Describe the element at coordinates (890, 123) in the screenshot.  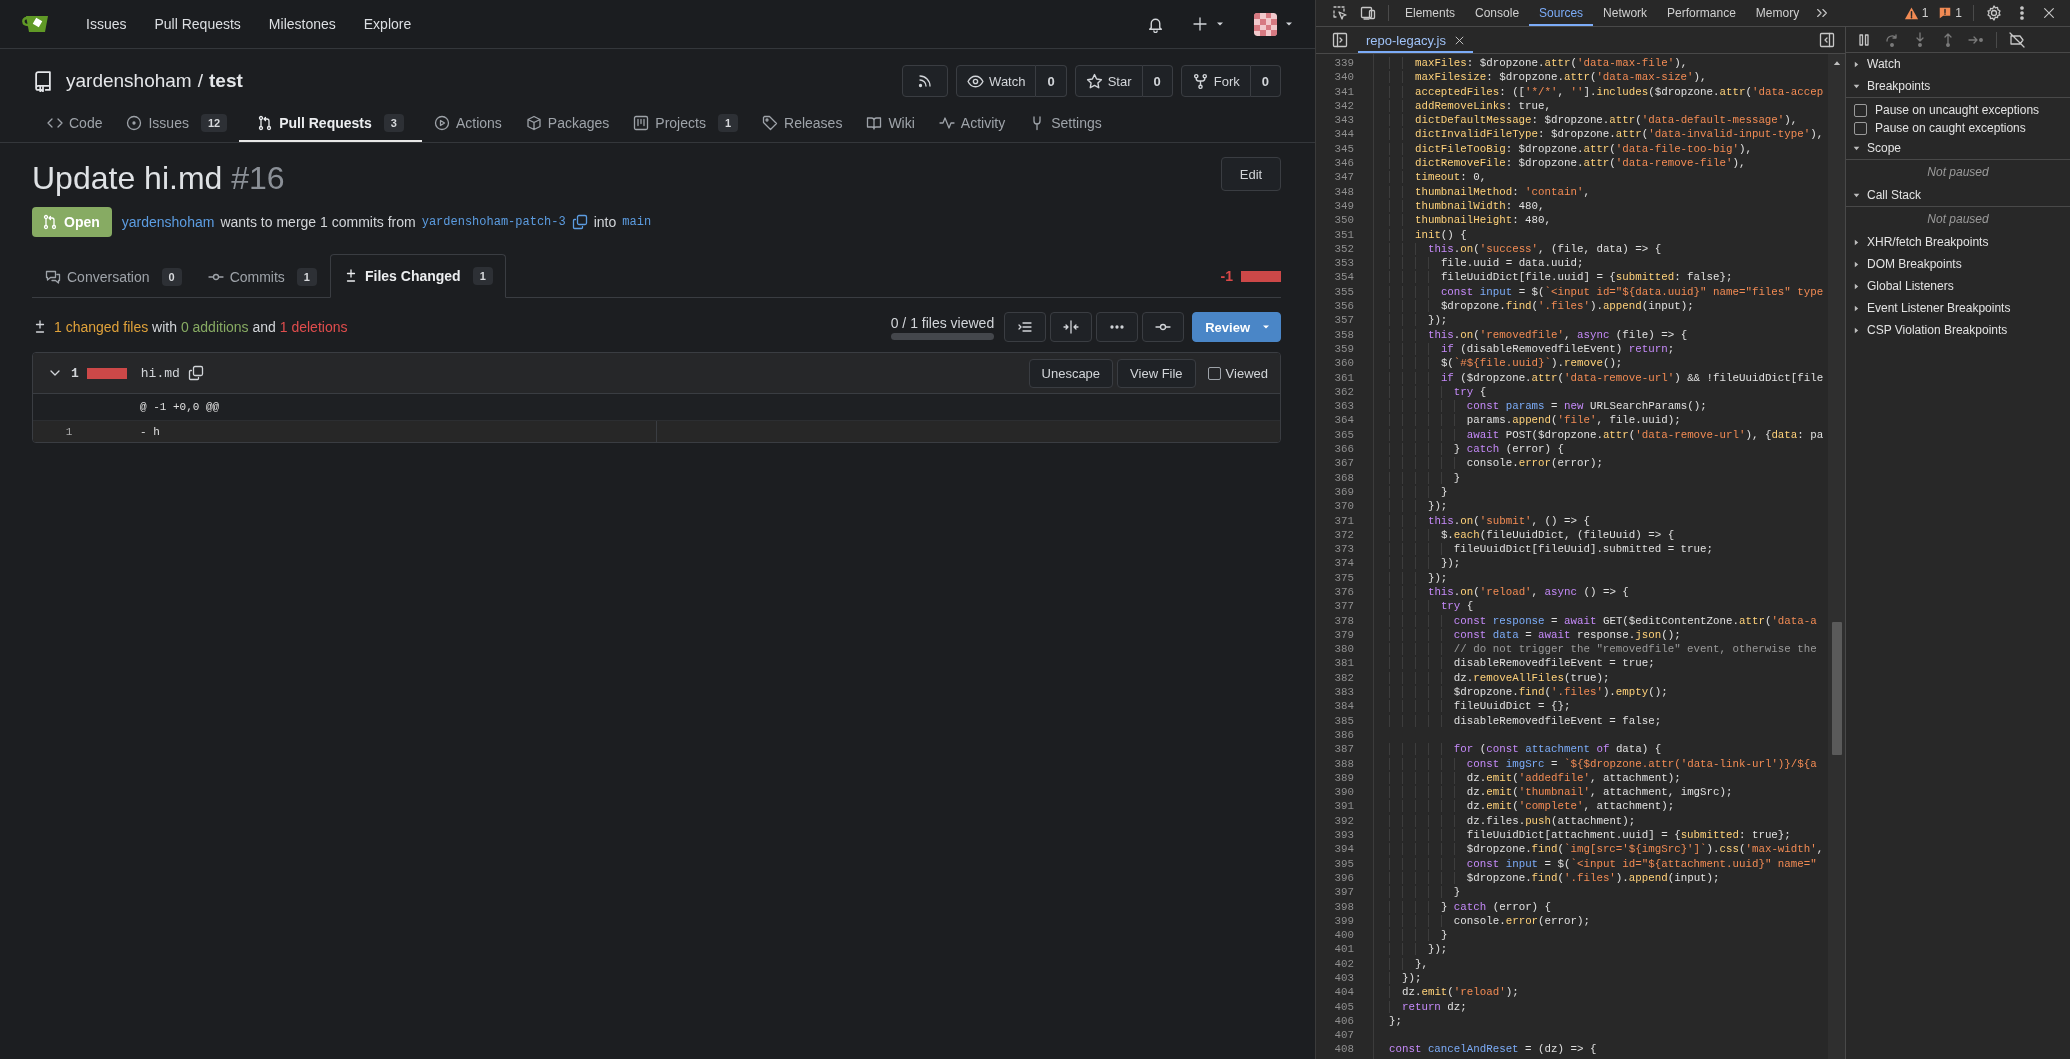
I see `repo-tab: Wiki` at that location.